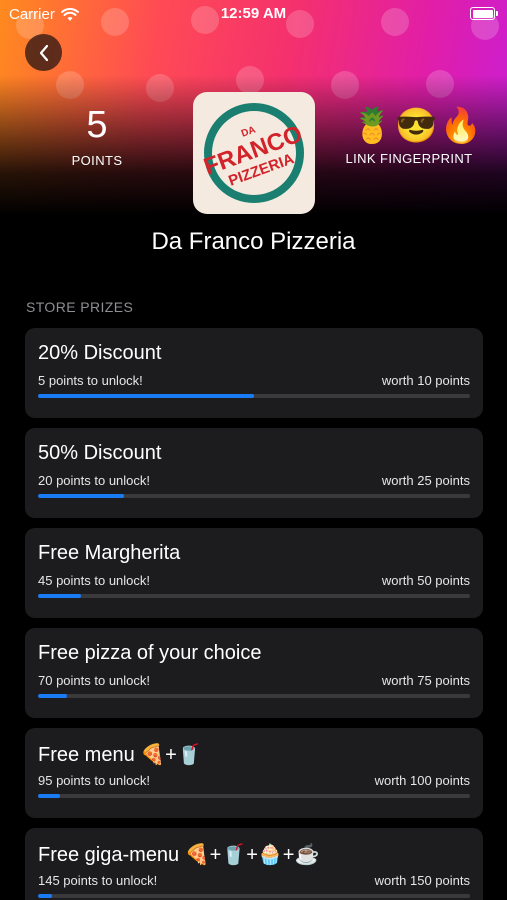  I want to click on prize-title: 20% Discount, so click(100, 353).